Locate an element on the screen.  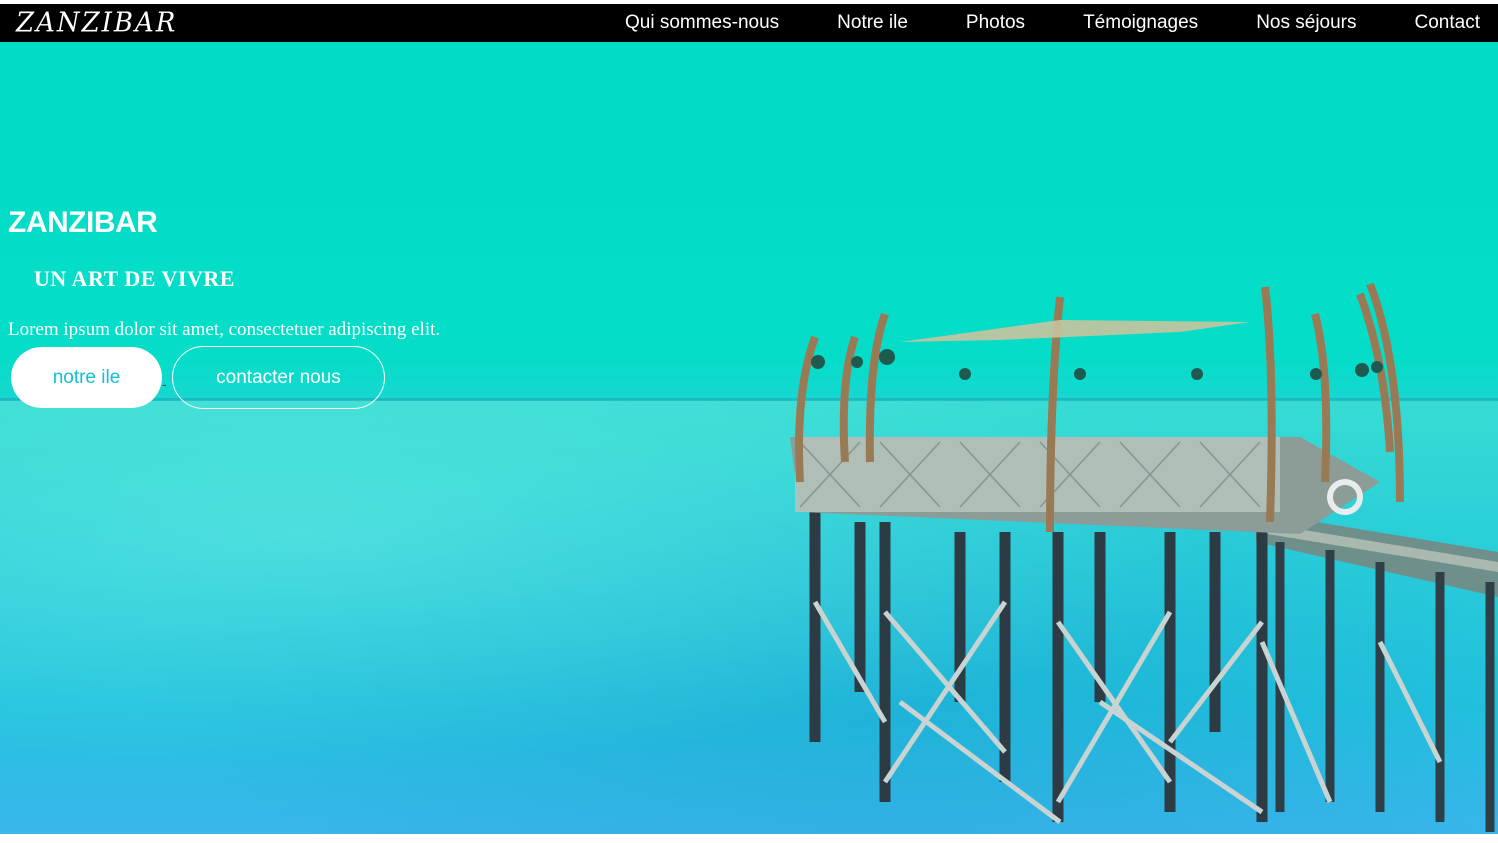
contacter-nous-button: contacter nous is located at coordinates (278, 377).